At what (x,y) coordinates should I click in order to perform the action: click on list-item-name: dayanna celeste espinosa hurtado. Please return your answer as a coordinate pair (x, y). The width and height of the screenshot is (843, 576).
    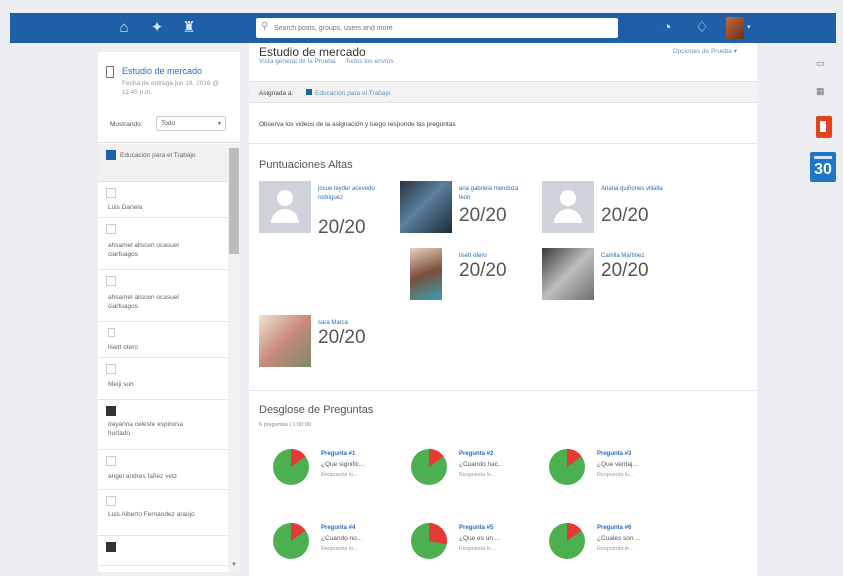
    Looking at the image, I should click on (146, 429).